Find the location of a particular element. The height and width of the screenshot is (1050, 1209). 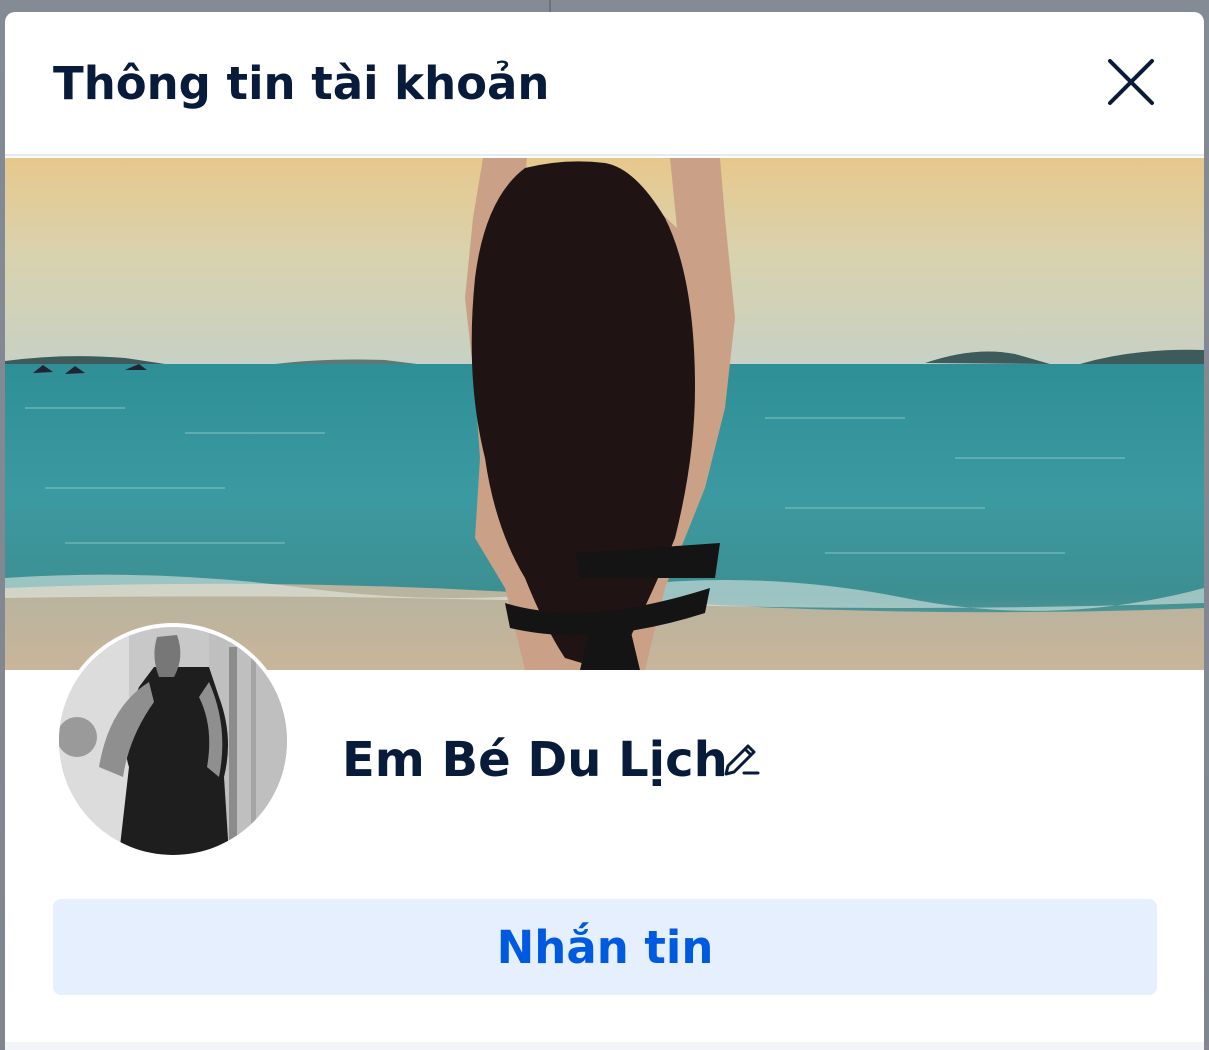

edit-name-button is located at coordinates (741, 757).